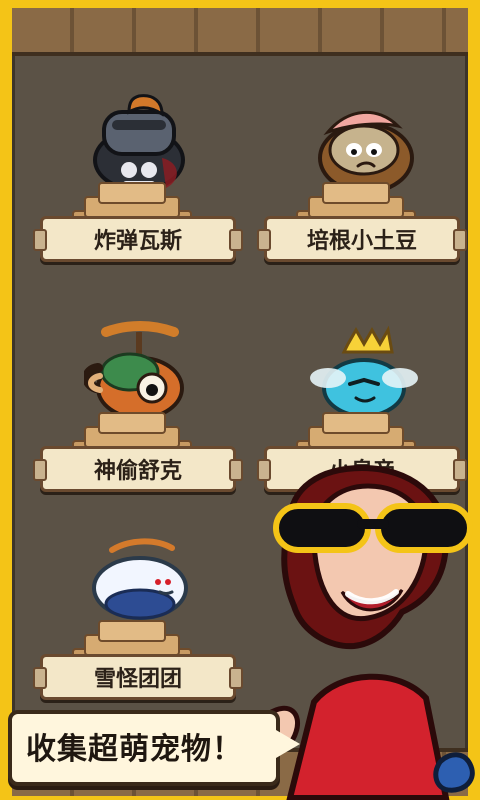  I want to click on top-brick-border, so click(240, 32).